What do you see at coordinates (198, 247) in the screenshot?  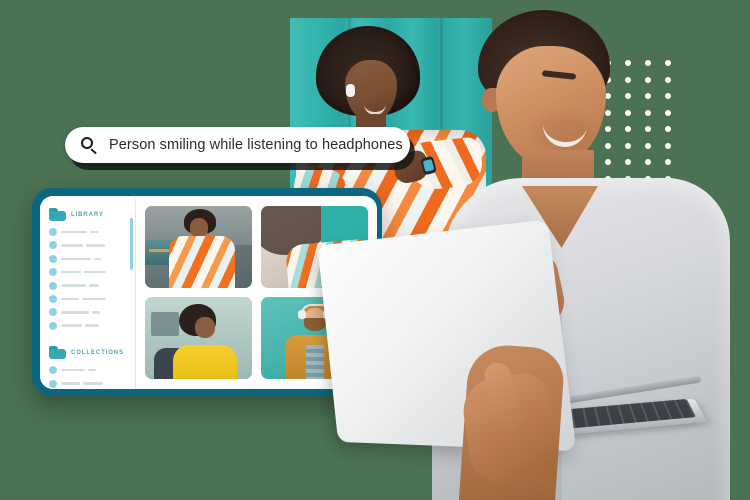 I see `result-thumbnail-man-orange-shirt-street` at bounding box center [198, 247].